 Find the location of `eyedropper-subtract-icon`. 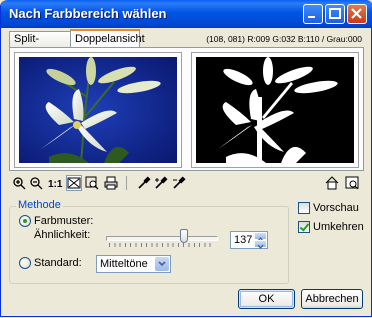

eyedropper-subtract-icon is located at coordinates (179, 182).